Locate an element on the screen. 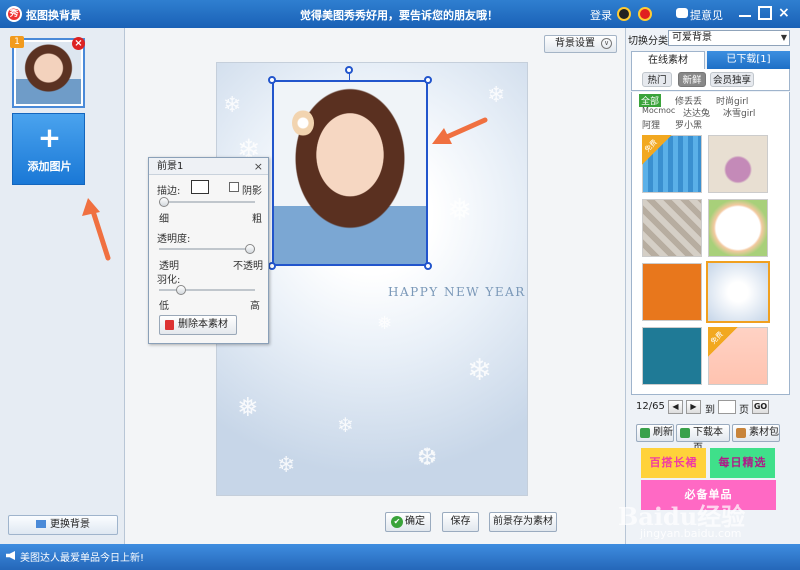 Image resolution: width=800 pixels, height=570 pixels. filter-item: Mocmoc is located at coordinates (658, 110).